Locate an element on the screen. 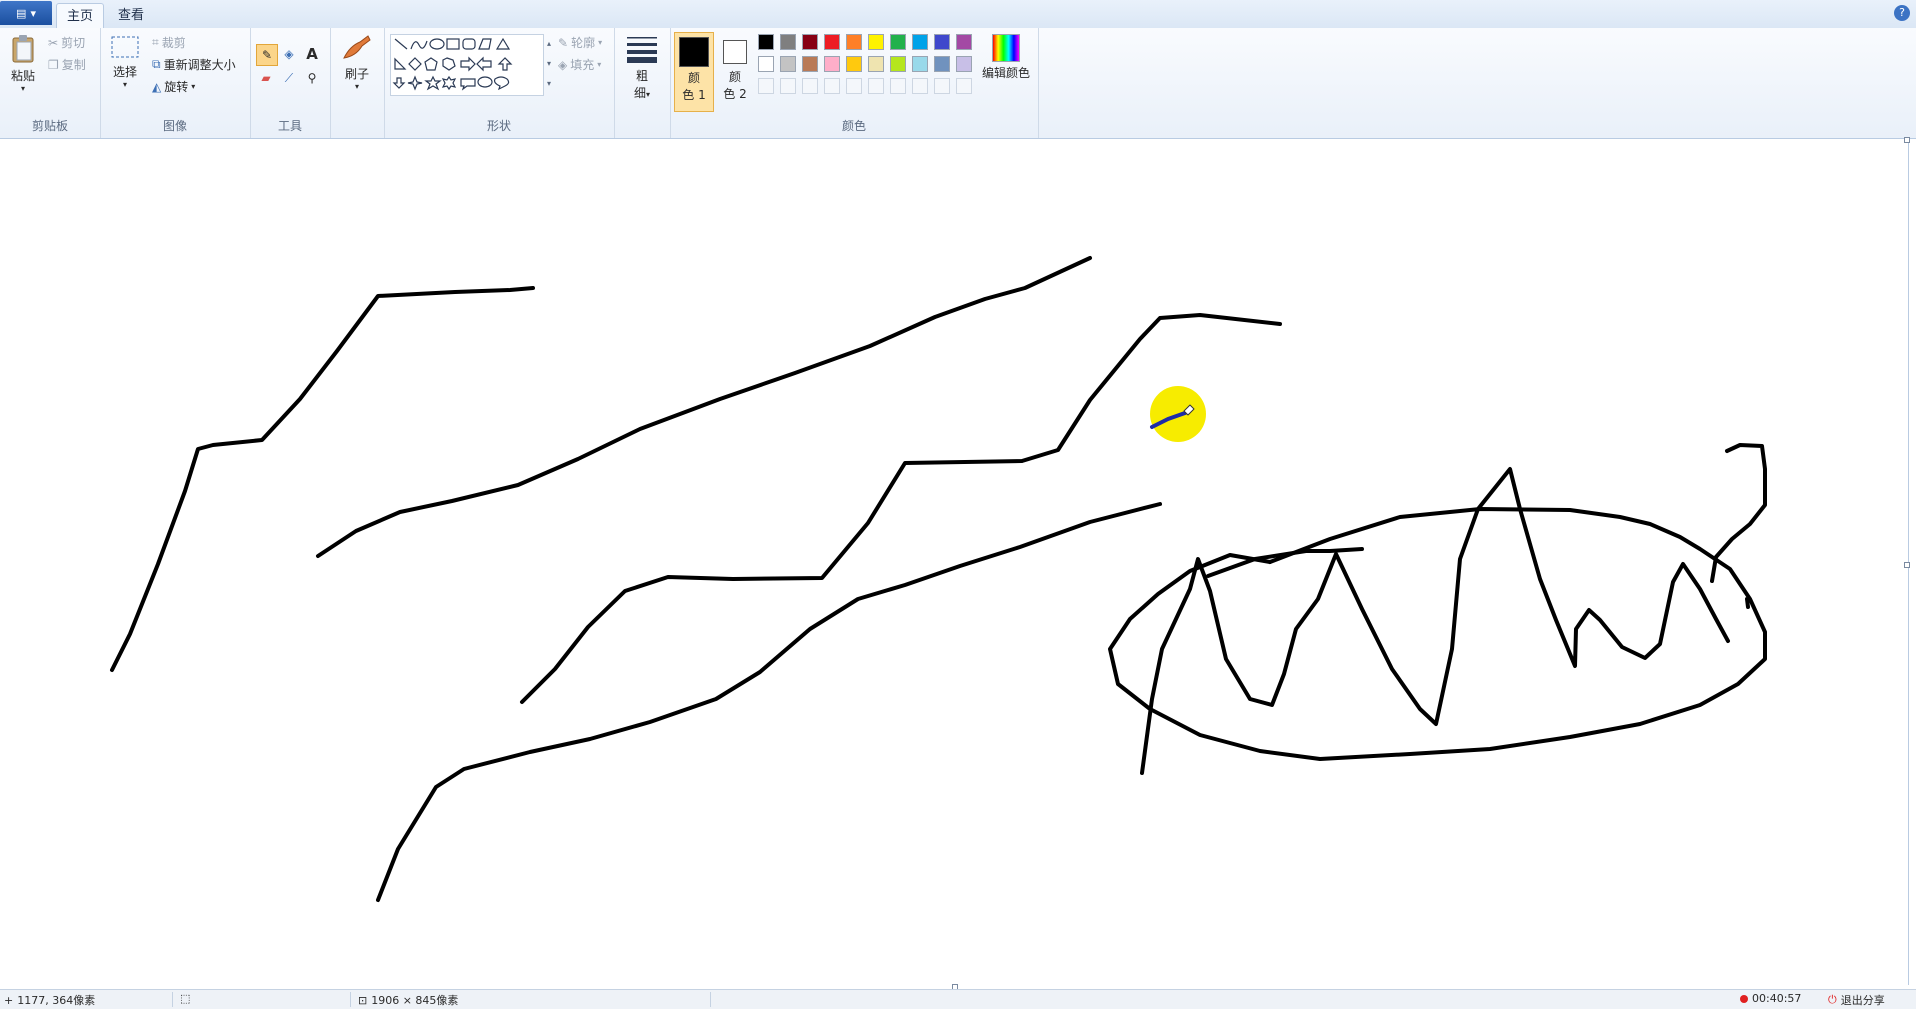  edit-colors-button: 编辑颜色 is located at coordinates (1006, 56).